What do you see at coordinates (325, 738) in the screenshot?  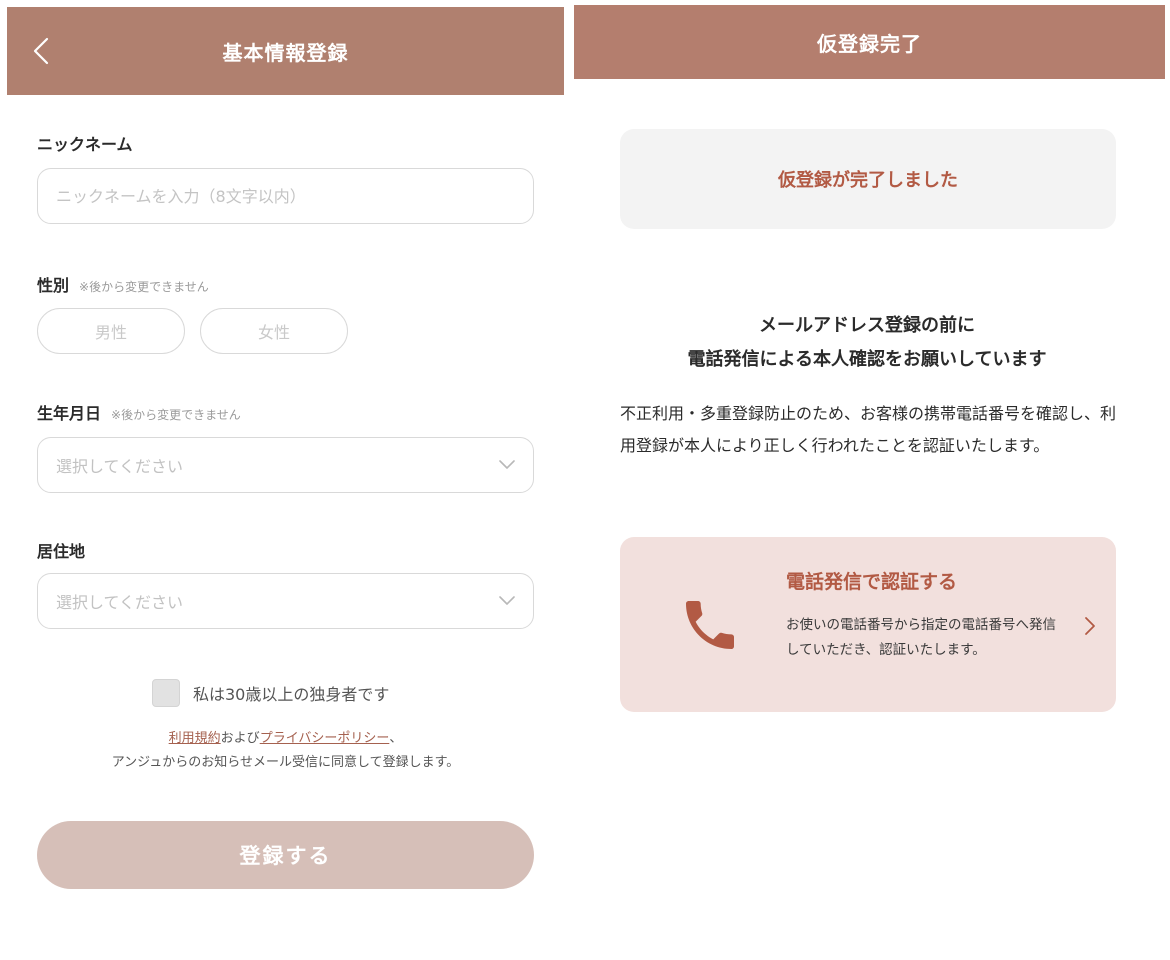 I see `privacy-policy-link: プライバシーポリシー` at bounding box center [325, 738].